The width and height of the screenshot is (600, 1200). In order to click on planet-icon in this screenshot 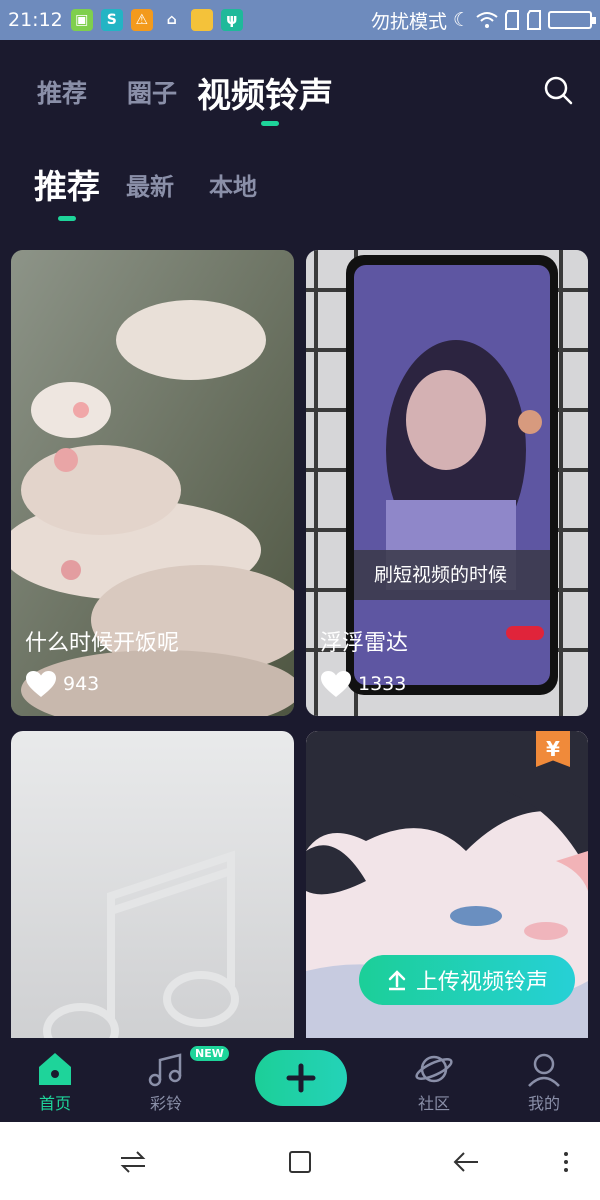, I will do `click(434, 1069)`.